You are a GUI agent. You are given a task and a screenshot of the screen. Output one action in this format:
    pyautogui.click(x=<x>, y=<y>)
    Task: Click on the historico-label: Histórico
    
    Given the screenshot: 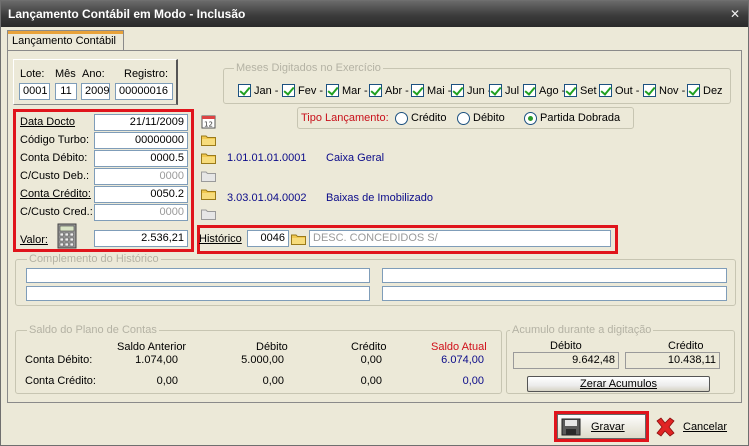 What is the action you would take?
    pyautogui.click(x=220, y=239)
    